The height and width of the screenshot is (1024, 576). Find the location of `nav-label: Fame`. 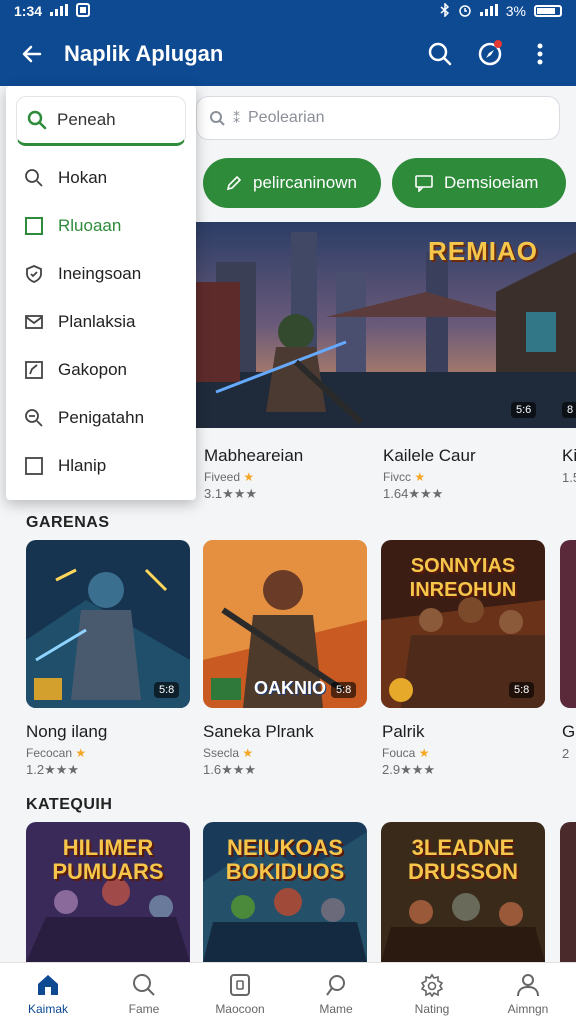

nav-label: Fame is located at coordinates (144, 1008).